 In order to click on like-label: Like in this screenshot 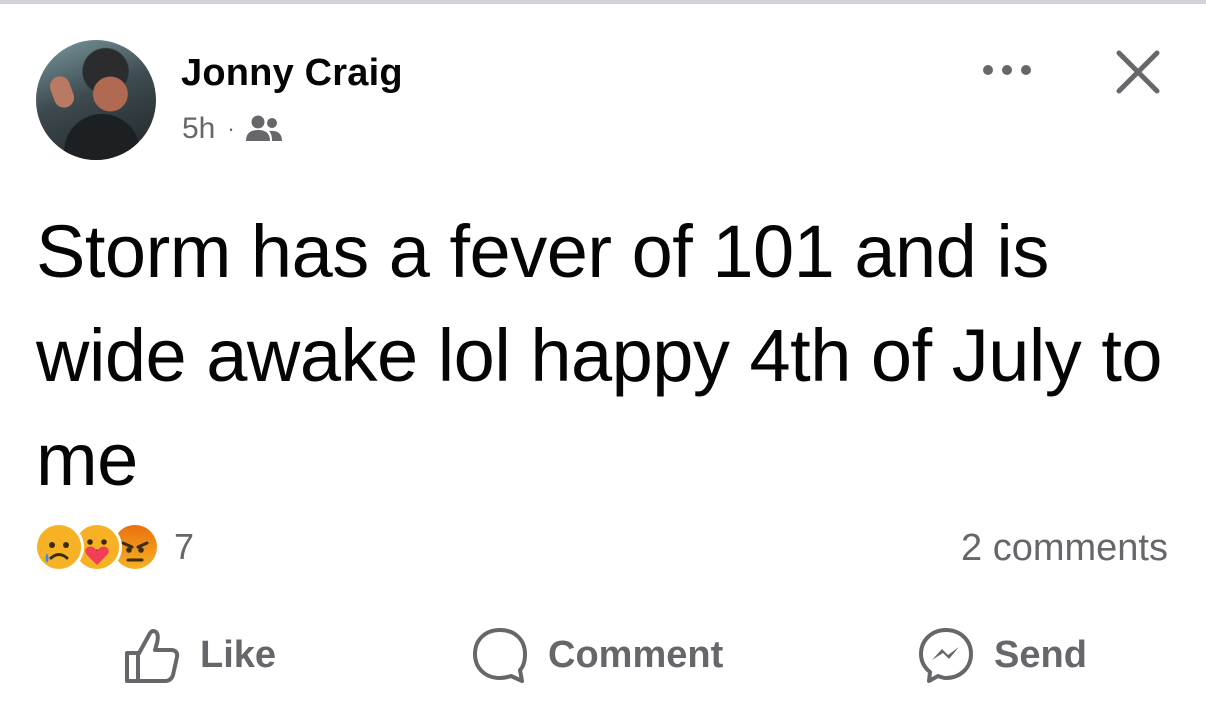, I will do `click(238, 654)`.